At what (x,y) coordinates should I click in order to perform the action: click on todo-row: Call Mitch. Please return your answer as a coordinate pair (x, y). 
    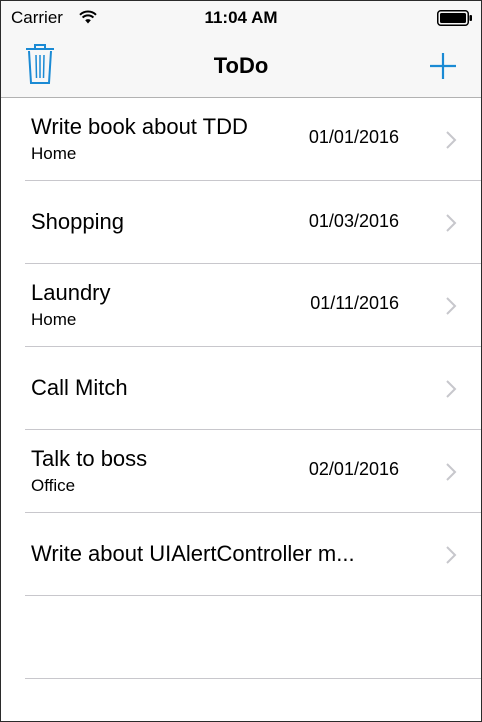
    Looking at the image, I should click on (253, 388).